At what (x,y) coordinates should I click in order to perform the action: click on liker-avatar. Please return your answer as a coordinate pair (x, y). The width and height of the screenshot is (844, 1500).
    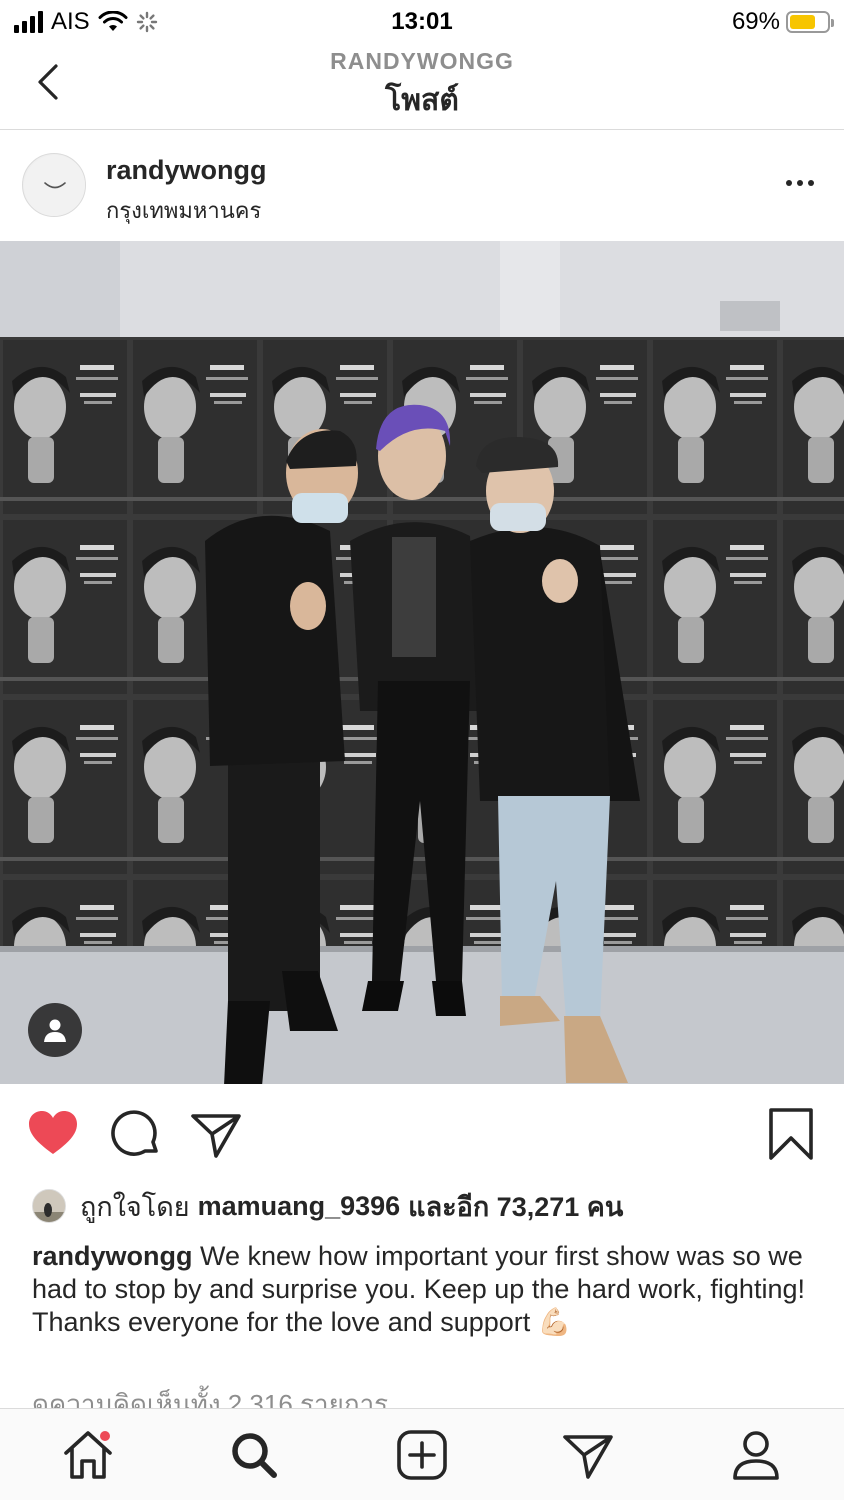
    Looking at the image, I should click on (49, 1206).